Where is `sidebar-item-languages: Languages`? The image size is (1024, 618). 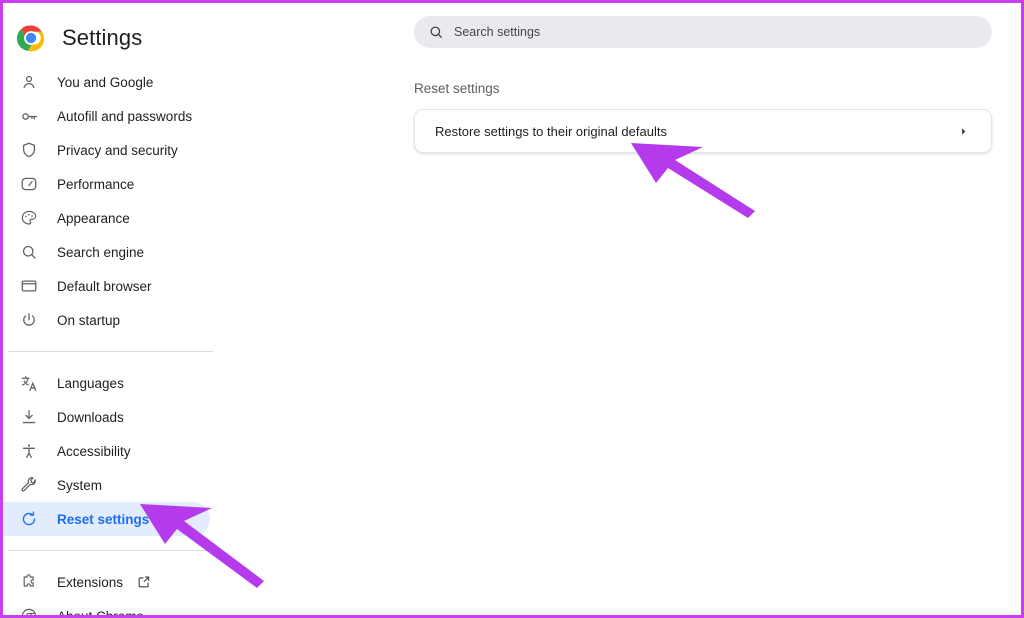 sidebar-item-languages: Languages is located at coordinates (106, 383).